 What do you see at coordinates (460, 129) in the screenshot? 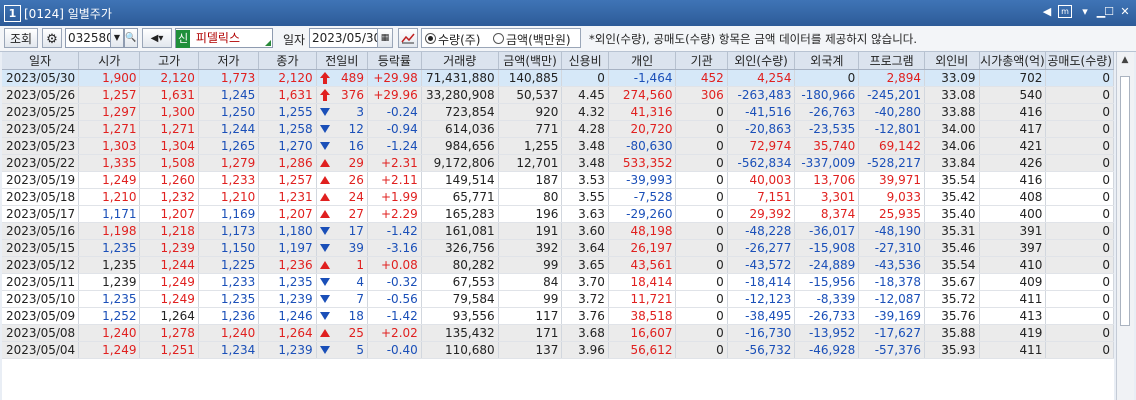
I see `cell-vol: 614,036` at bounding box center [460, 129].